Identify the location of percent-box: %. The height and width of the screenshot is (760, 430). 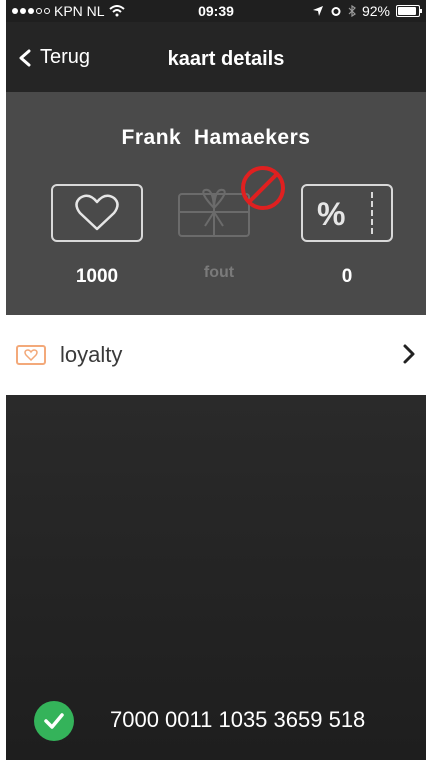
(347, 213).